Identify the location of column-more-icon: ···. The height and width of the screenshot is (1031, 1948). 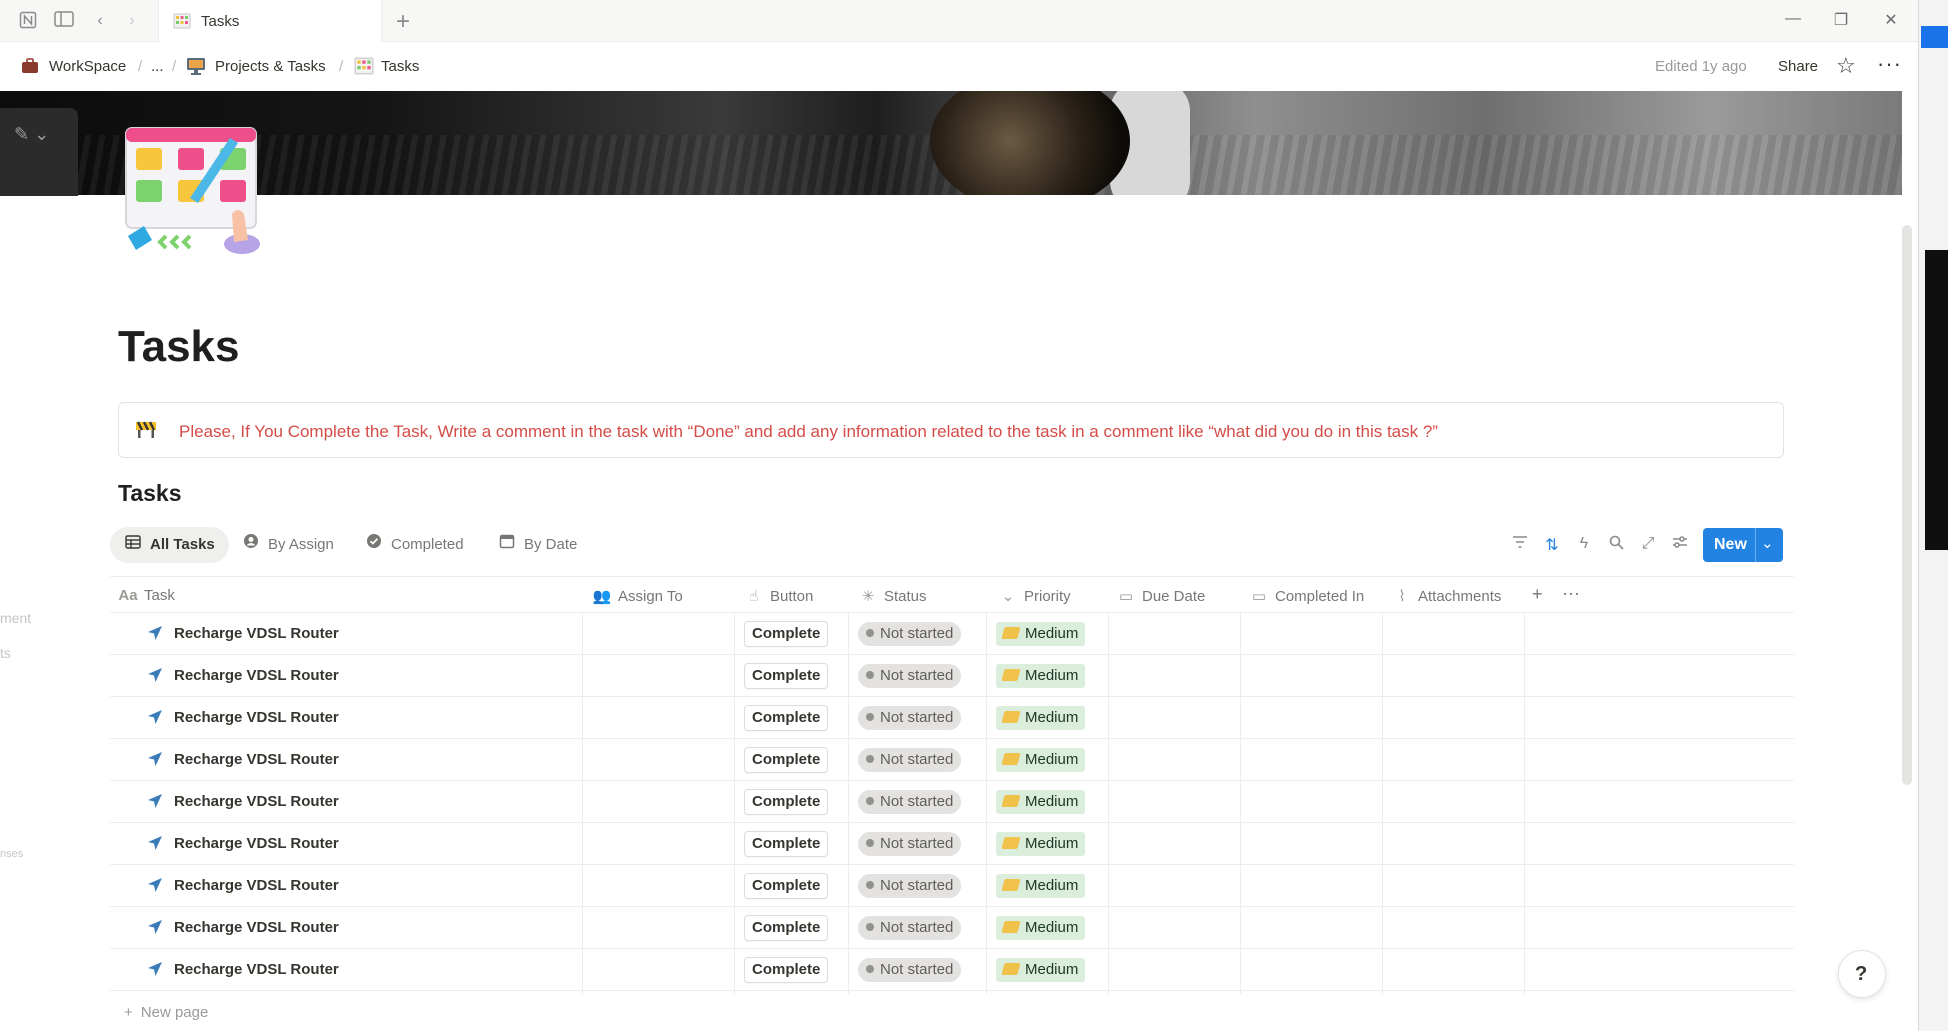
(1571, 593).